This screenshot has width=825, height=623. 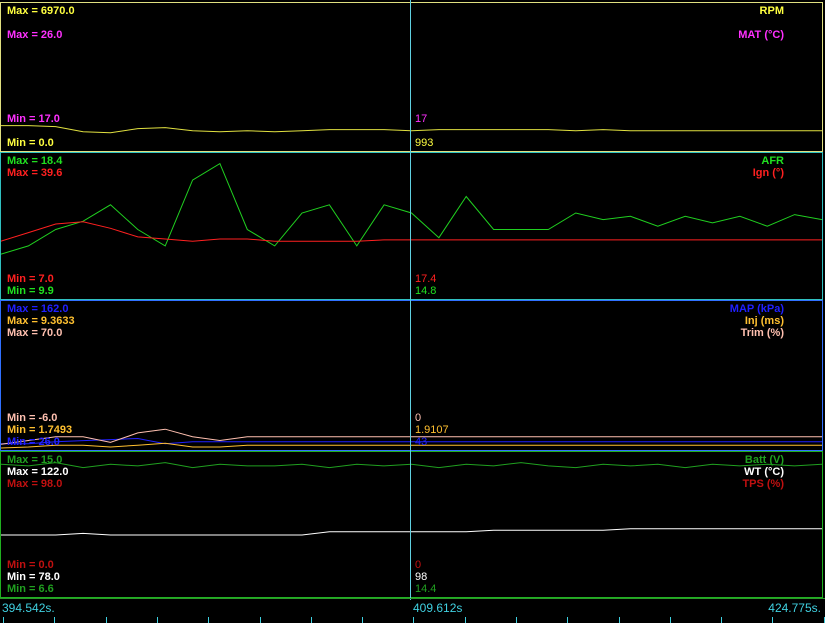 I want to click on max-label: Max = 98.0, so click(x=35, y=484).